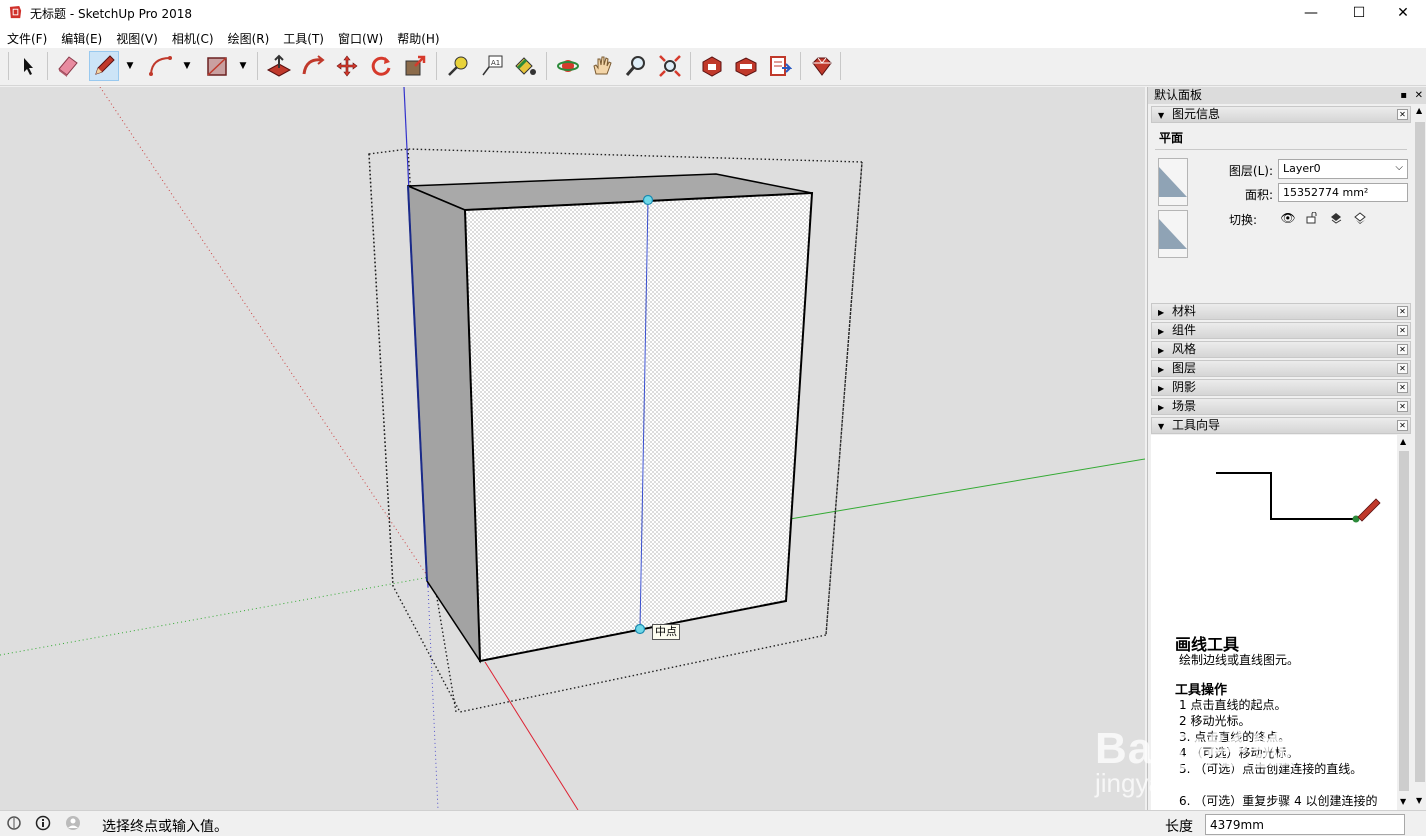 The image size is (1426, 836). What do you see at coordinates (670, 66) in the screenshot?
I see `zoom-extents-tool-button` at bounding box center [670, 66].